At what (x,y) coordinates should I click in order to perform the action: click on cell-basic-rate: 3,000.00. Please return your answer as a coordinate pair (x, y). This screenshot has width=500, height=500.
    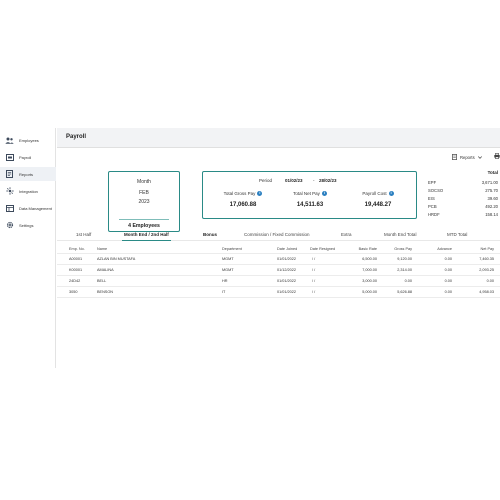
    Looking at the image, I should click on (369, 281).